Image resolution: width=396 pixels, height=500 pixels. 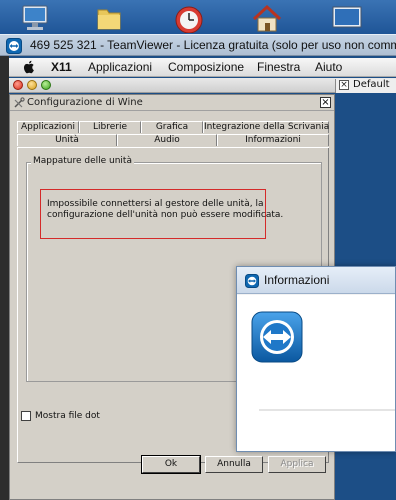 What do you see at coordinates (328, 67) in the screenshot?
I see `menu-aiuto: Aiuto` at bounding box center [328, 67].